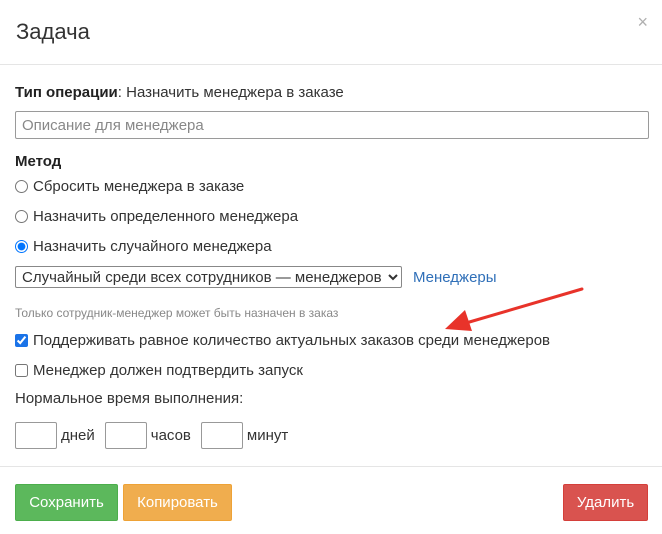 The width and height of the screenshot is (662, 534). I want to click on equal-orders-checkbox, so click(21, 340).